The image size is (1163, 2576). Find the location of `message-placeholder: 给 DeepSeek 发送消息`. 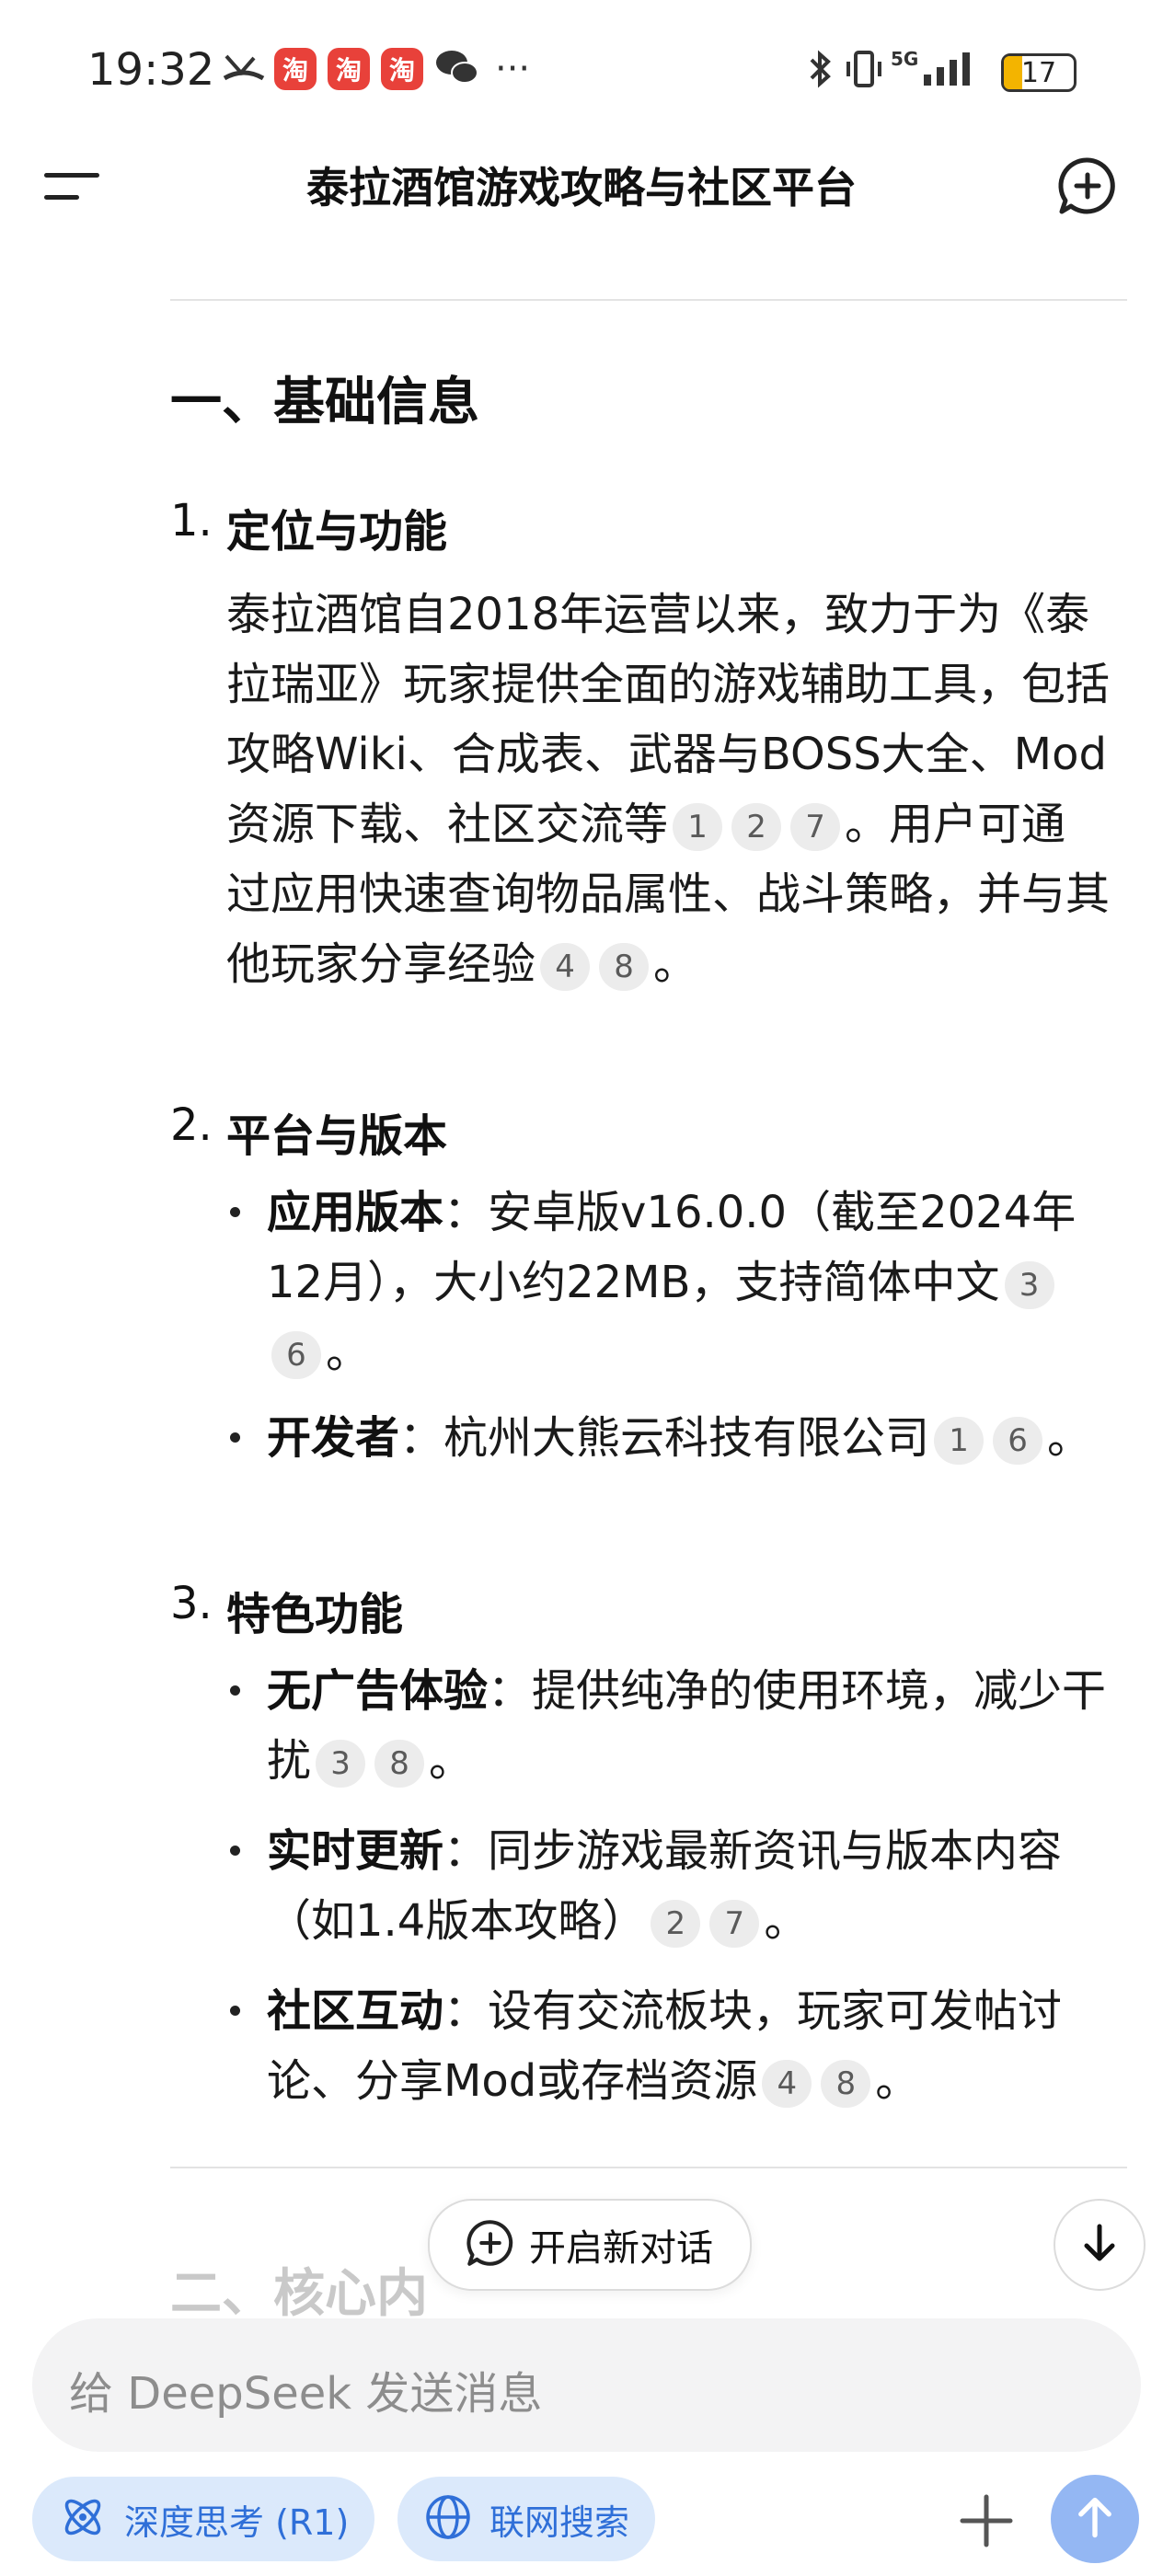

message-placeholder: 给 DeepSeek 发送消息 is located at coordinates (306, 2394).